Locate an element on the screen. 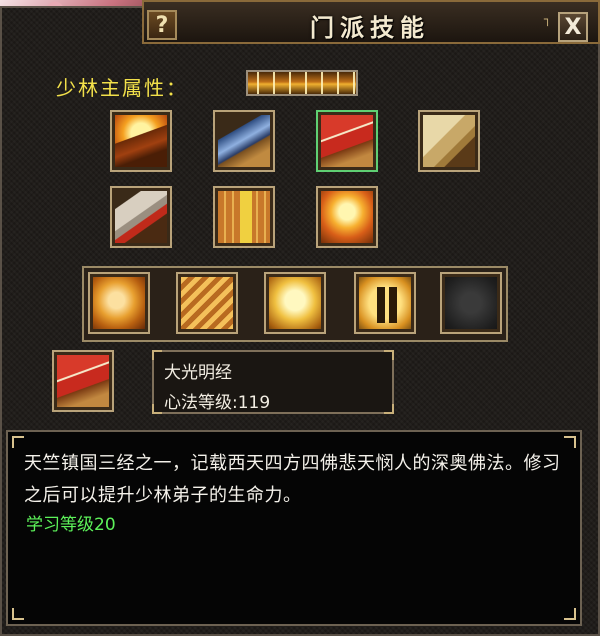 The width and height of the screenshot is (600, 636). skill-book-fire-icon is located at coordinates (141, 141).